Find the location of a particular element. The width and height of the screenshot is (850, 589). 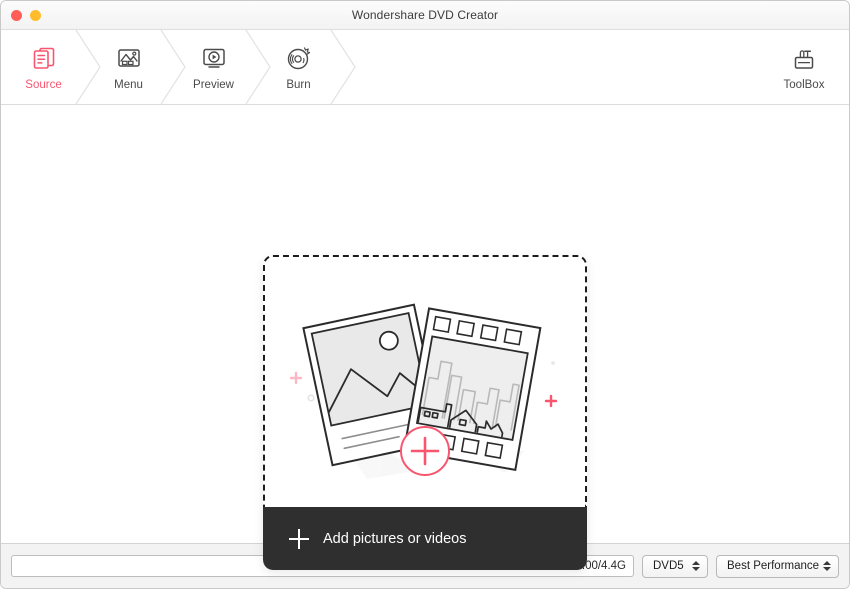

photos-and-filmstrip-illustration is located at coordinates (423, 391).